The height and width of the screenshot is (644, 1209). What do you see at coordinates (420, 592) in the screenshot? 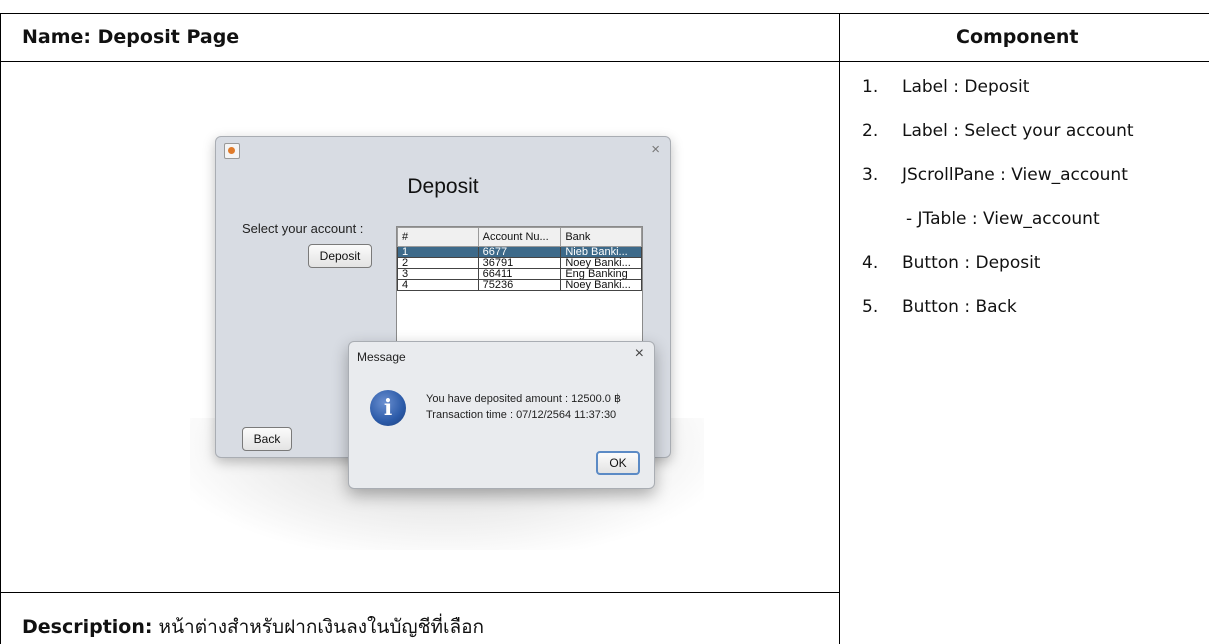
I see `description-divider` at bounding box center [420, 592].